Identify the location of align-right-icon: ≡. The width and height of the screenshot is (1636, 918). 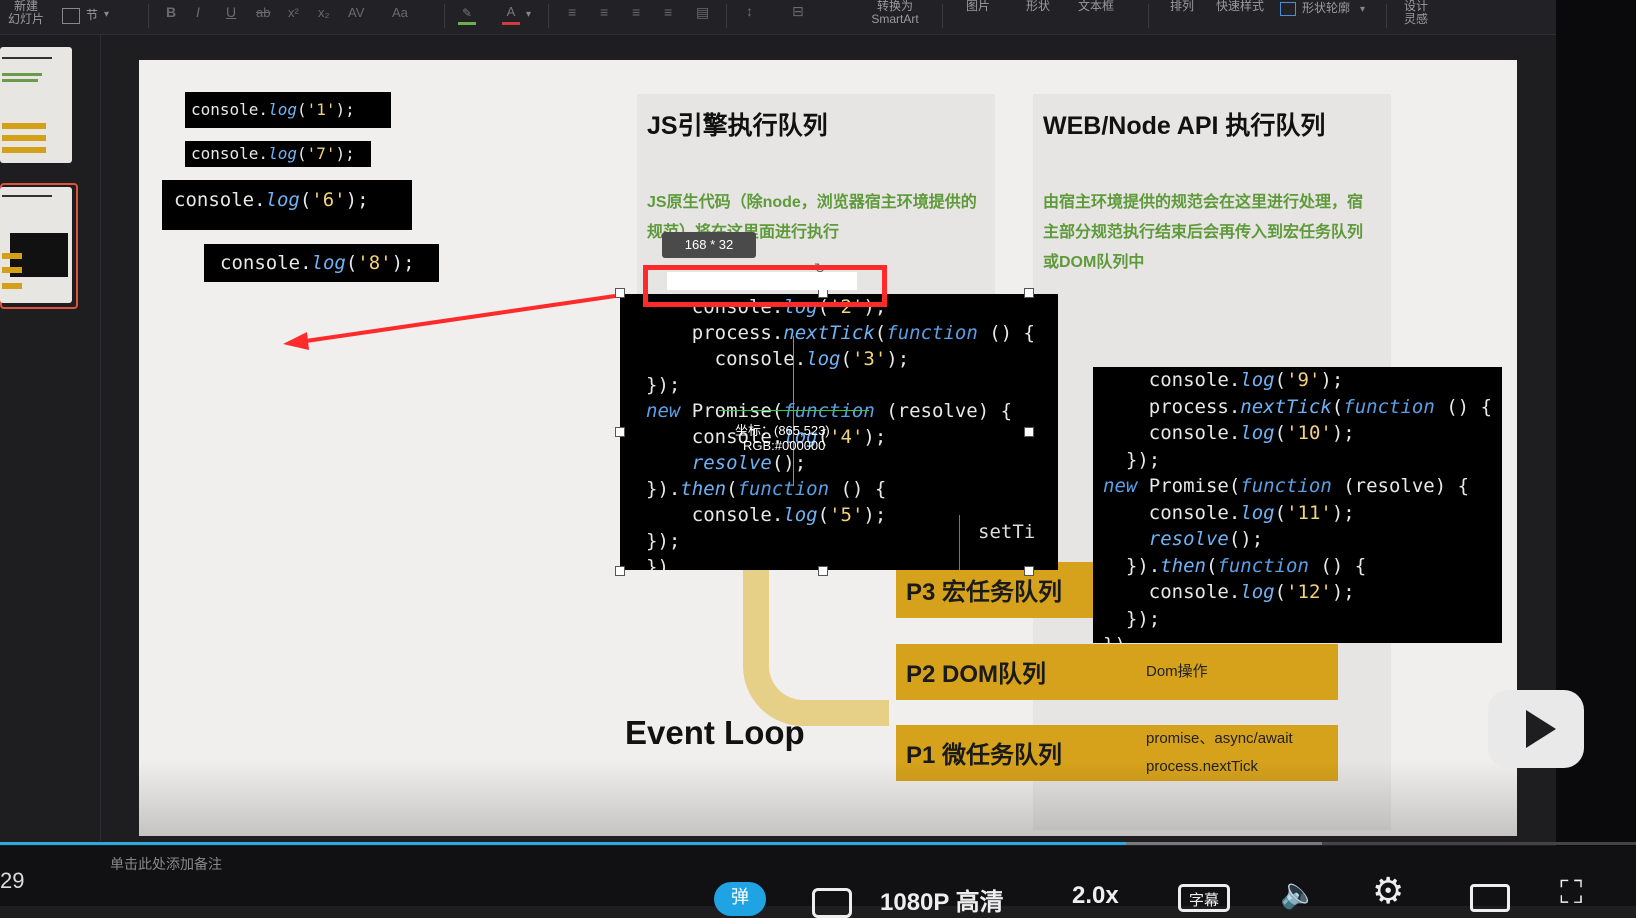
(636, 12).